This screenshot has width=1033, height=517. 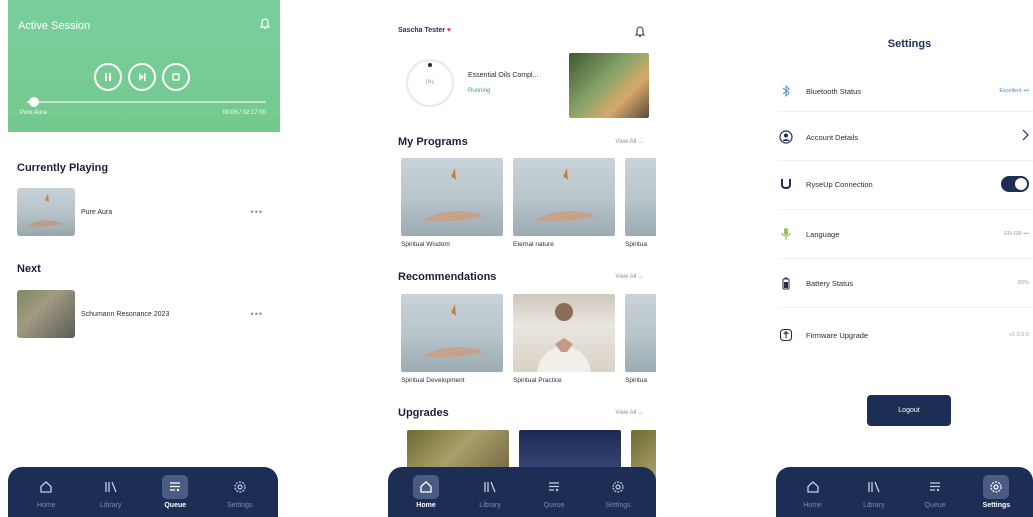 I want to click on recommendation-card: Spiritual Practice, so click(x=564, y=339).